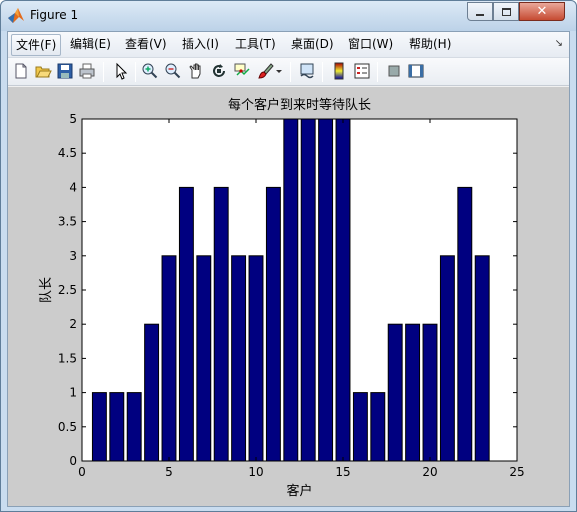 Image resolution: width=577 pixels, height=512 pixels. I want to click on pan-icon, so click(196, 71).